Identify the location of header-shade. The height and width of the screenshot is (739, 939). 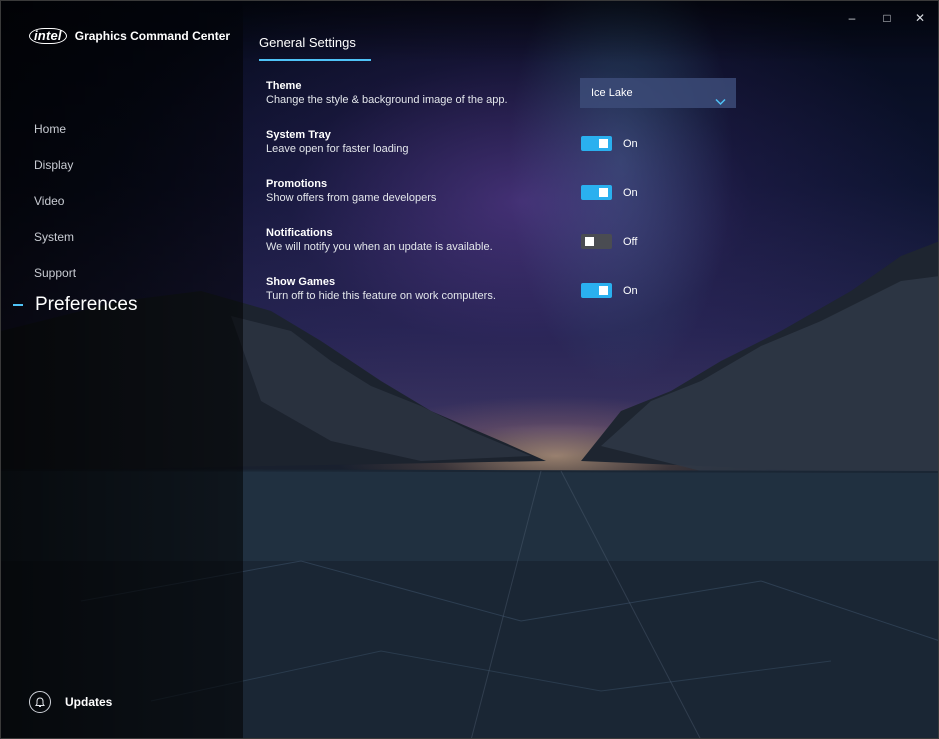
(590, 32).